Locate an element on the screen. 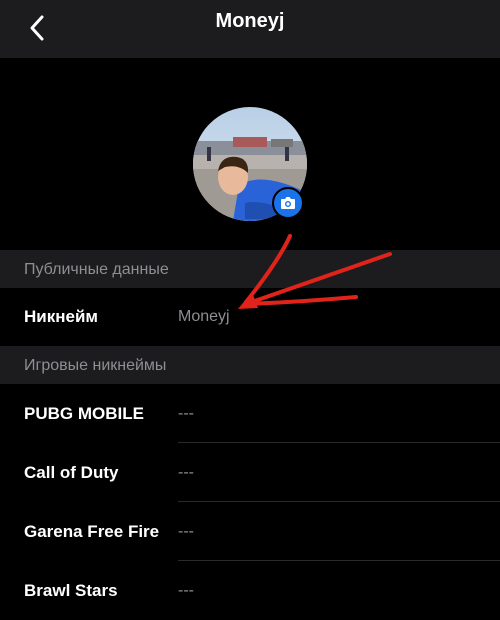 This screenshot has height=620, width=500. game-row-brawl-stars: Brawl Stars --- is located at coordinates (250, 591).